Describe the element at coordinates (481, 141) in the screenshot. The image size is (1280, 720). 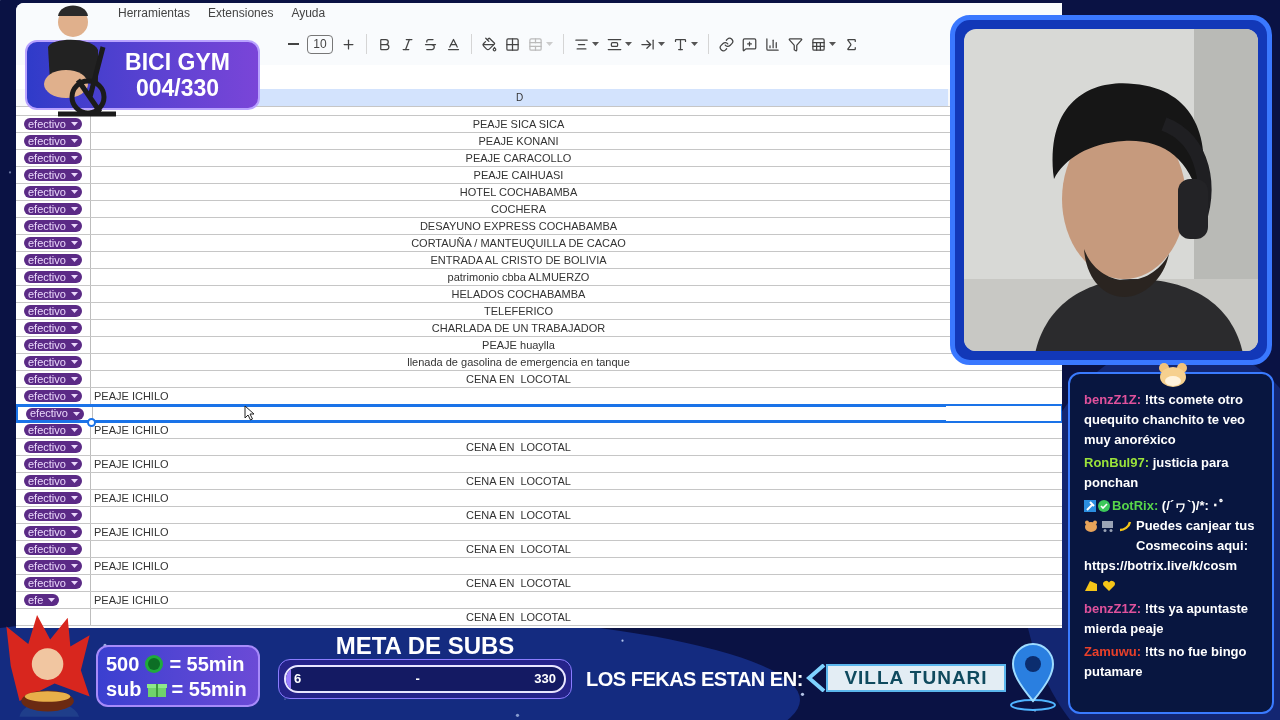
I see `table-row: efectivo PEAJE KONANI` at that location.